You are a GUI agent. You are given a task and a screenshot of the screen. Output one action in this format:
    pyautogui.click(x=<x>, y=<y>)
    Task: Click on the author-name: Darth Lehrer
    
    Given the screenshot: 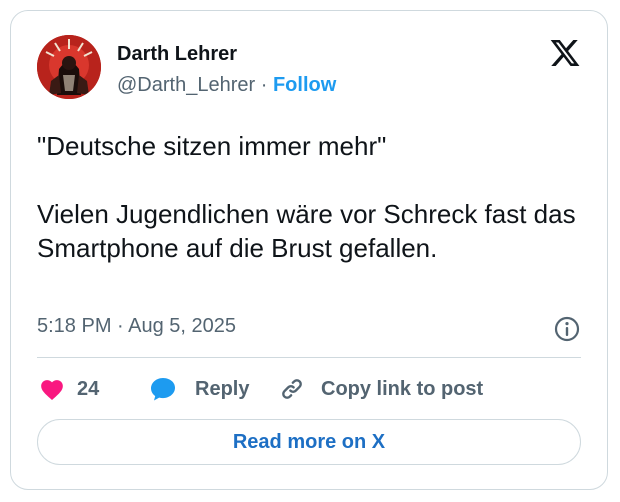 What is the action you would take?
    pyautogui.click(x=177, y=54)
    